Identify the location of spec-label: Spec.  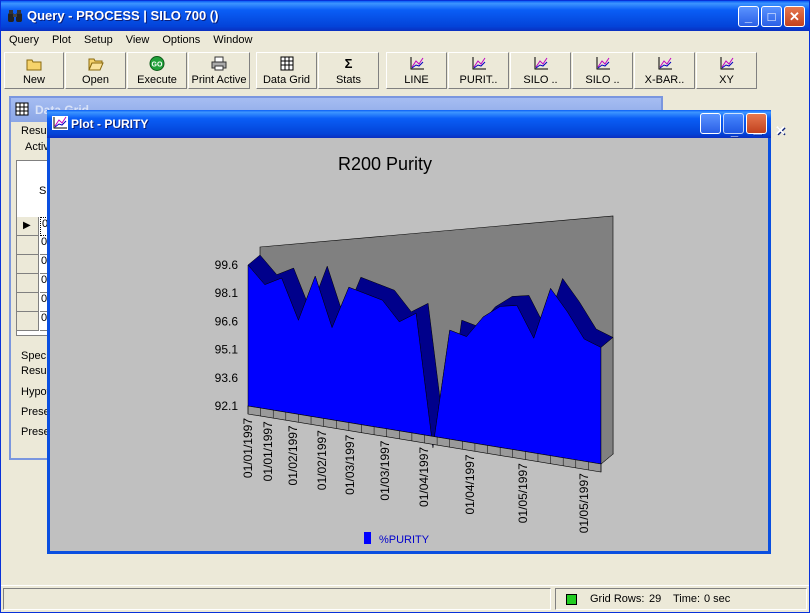
(34, 356).